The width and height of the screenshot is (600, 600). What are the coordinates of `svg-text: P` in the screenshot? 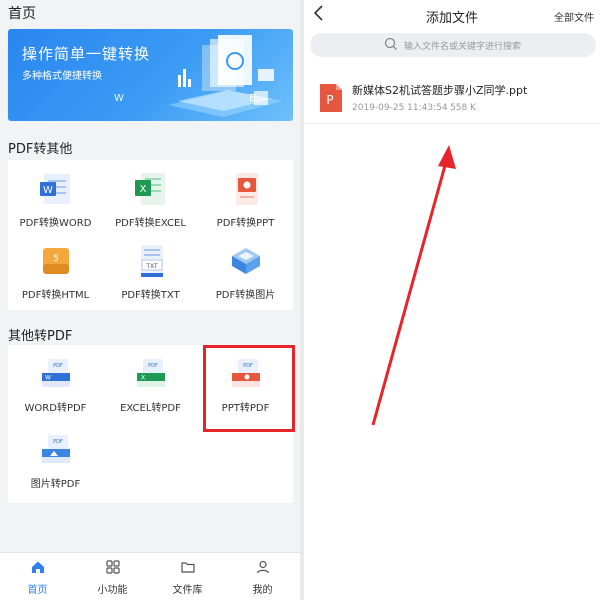 It's located at (329, 100).